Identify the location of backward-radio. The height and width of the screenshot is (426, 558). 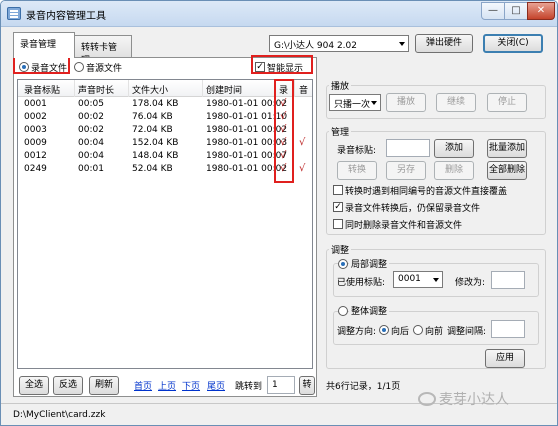
(384, 330).